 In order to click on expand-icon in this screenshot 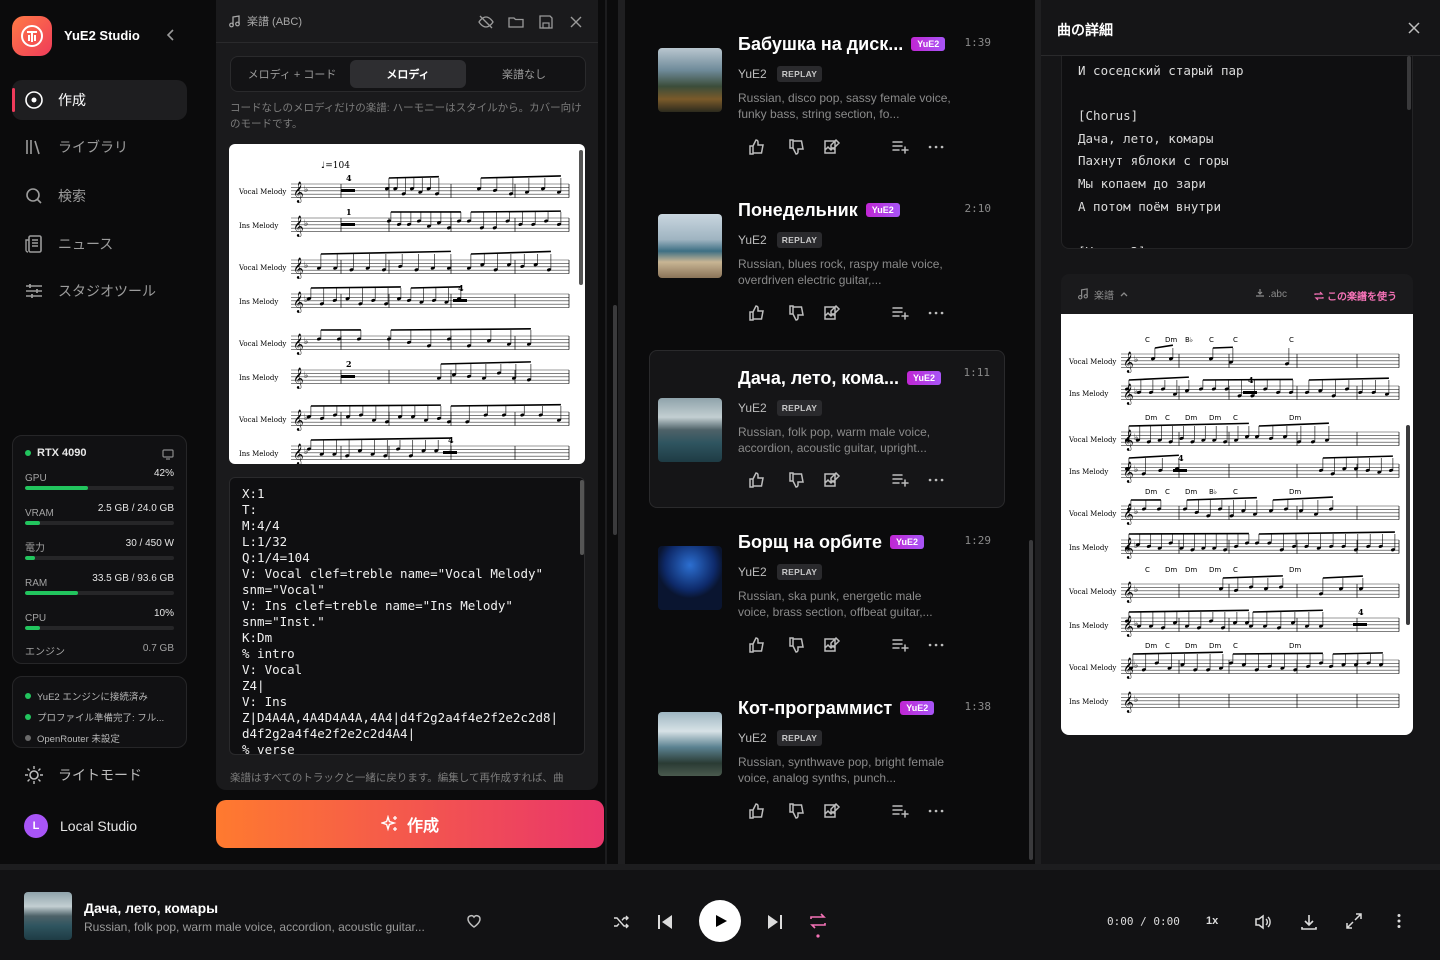, I will do `click(1354, 921)`.